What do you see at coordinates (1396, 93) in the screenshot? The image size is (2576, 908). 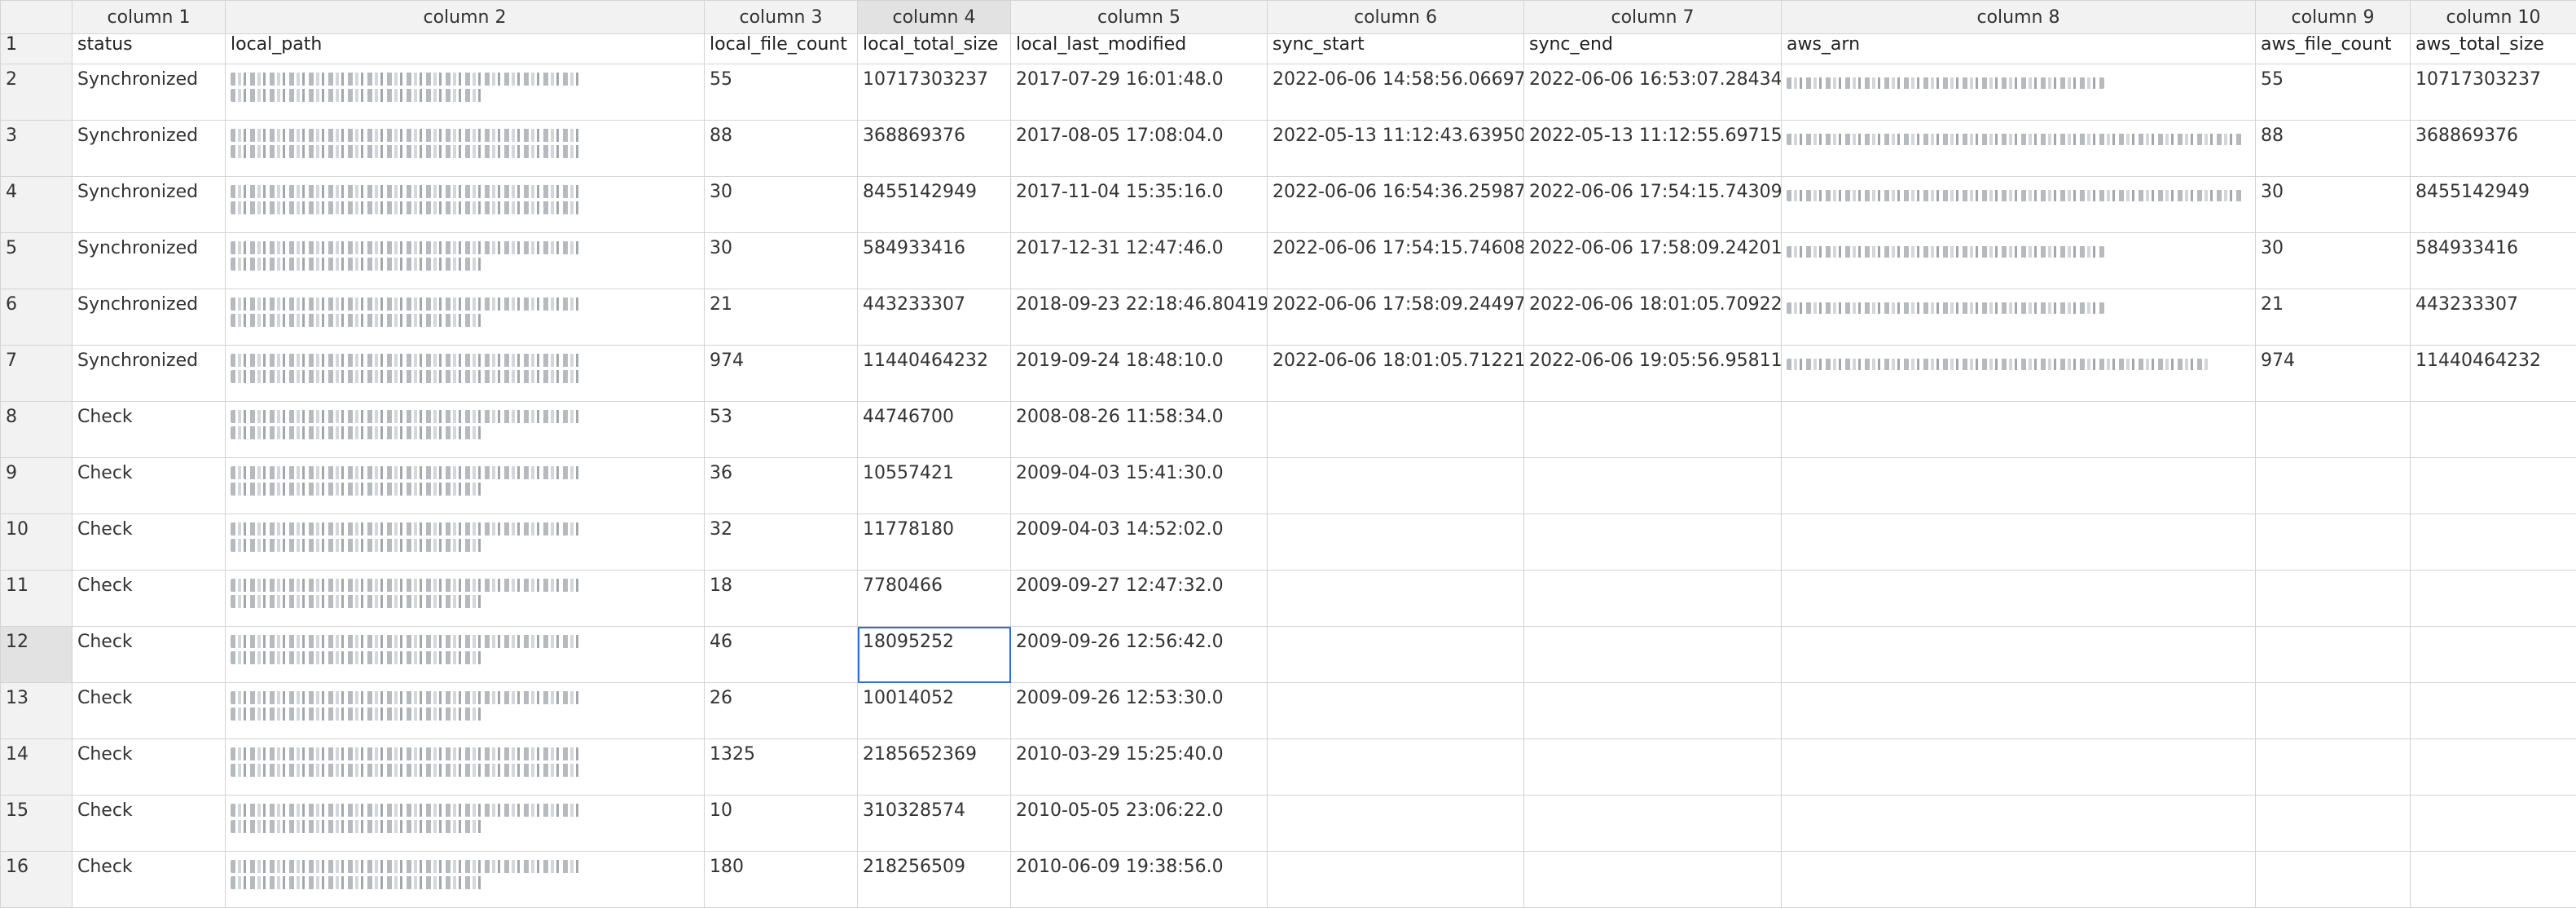 I see `sync-start-cell: 2022-06-06 14:58:56.066976` at bounding box center [1396, 93].